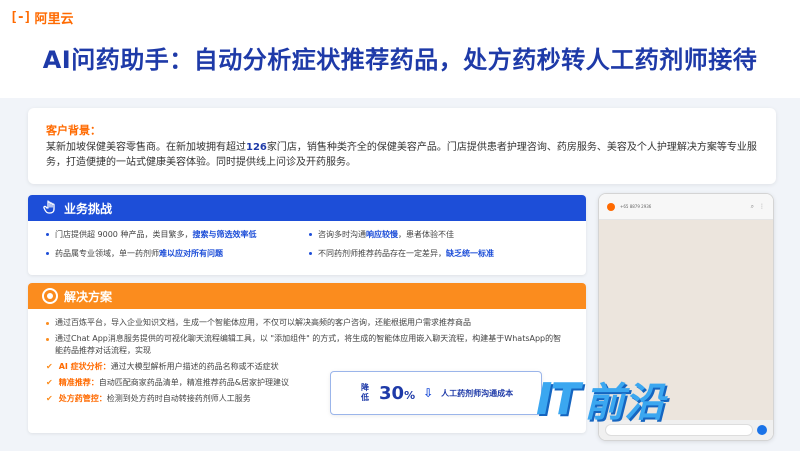  Describe the element at coordinates (392, 393) in the screenshot. I see `stat-value: 30` at that location.